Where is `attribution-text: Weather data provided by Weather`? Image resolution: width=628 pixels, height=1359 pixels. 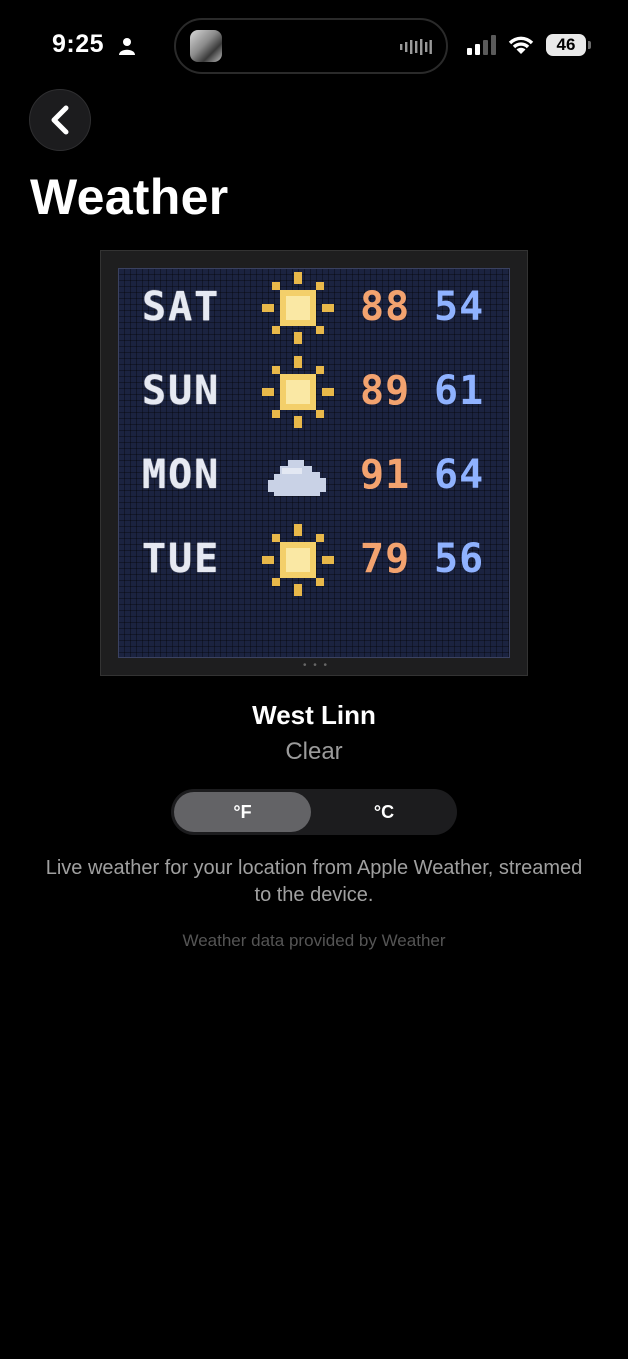
attribution-text: Weather data provided by Weather is located at coordinates (314, 940).